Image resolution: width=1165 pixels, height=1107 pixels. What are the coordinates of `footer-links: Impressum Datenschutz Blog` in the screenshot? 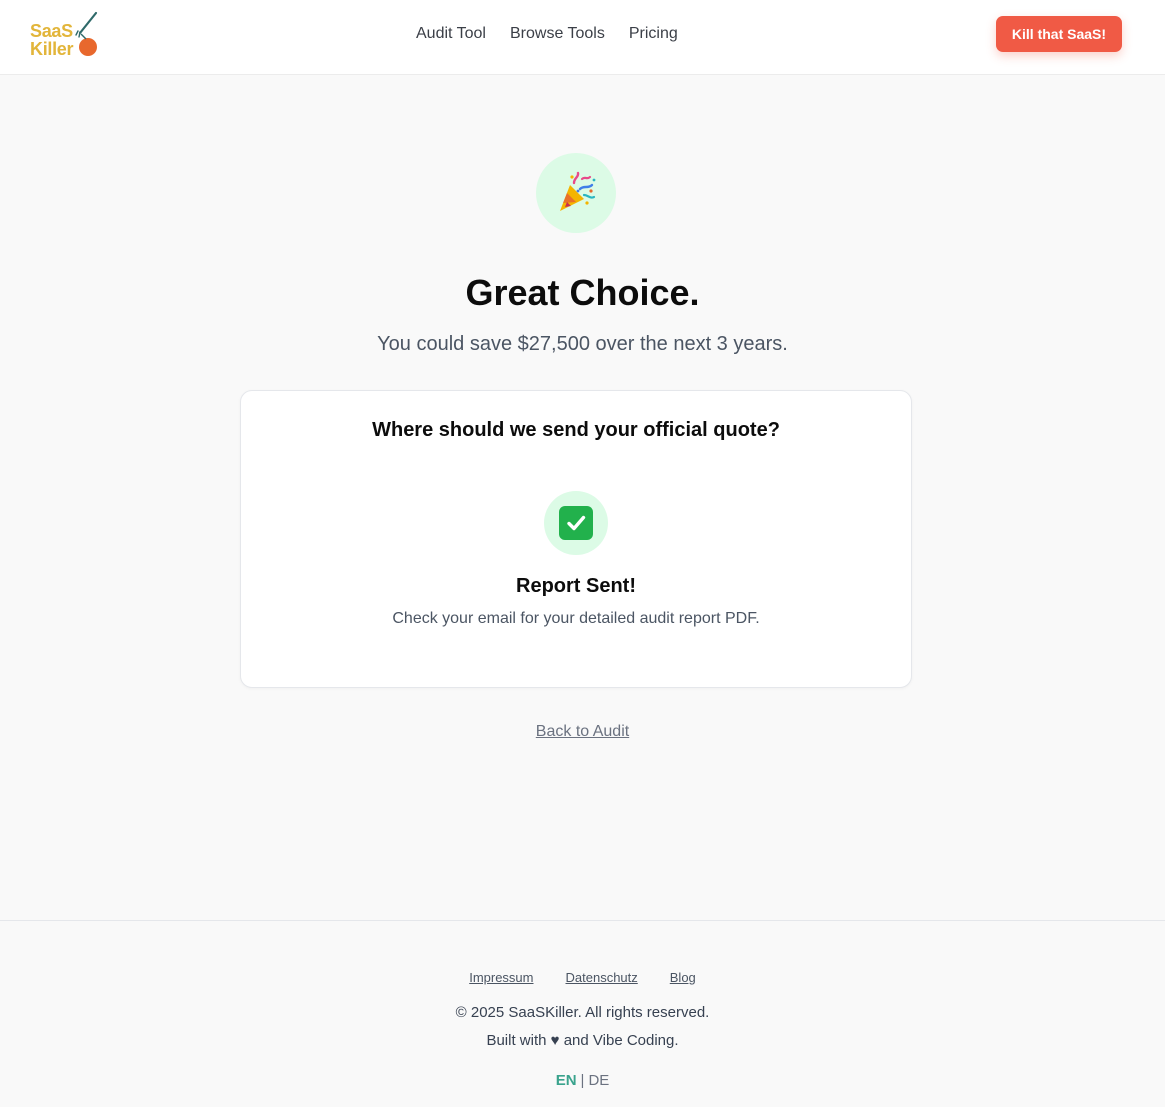 It's located at (582, 978).